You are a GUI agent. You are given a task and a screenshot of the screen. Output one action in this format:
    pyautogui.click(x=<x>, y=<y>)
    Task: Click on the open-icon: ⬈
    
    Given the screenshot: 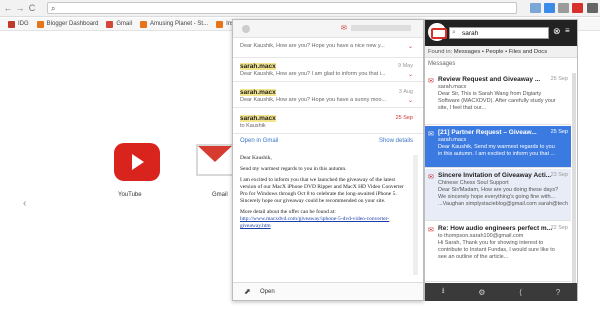 What is the action you would take?
    pyautogui.click(x=247, y=291)
    